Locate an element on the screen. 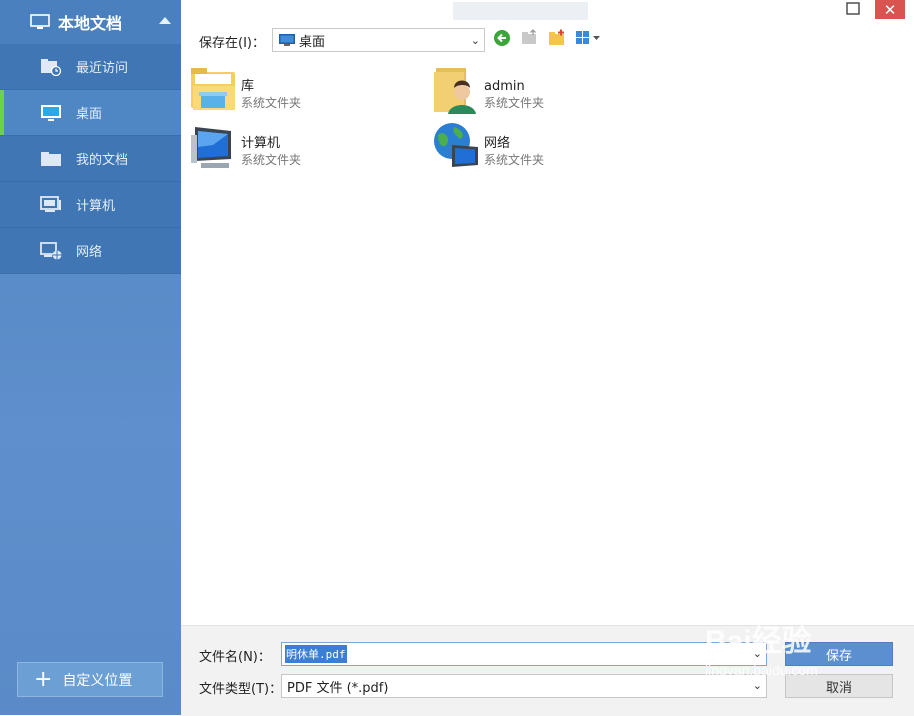  custom-location-button: + 自定义位置 is located at coordinates (90, 679).